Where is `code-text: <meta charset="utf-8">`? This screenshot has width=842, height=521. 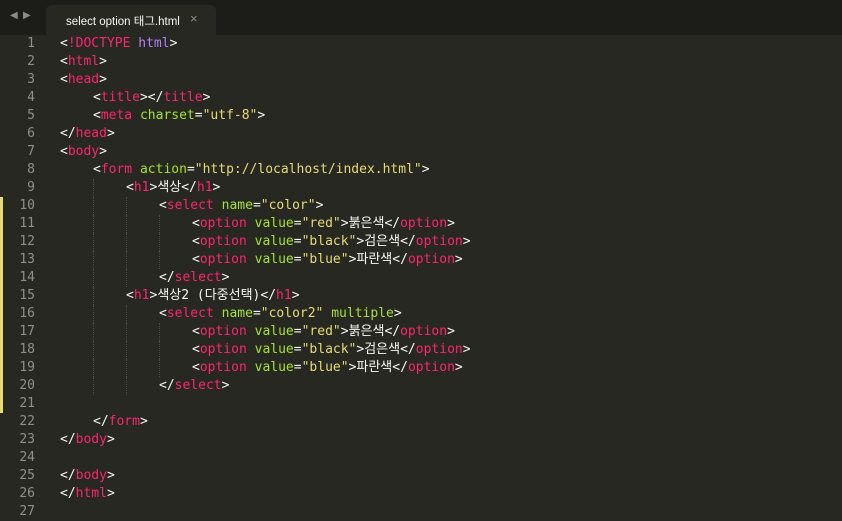
code-text: <meta charset="utf-8"> is located at coordinates (179, 116).